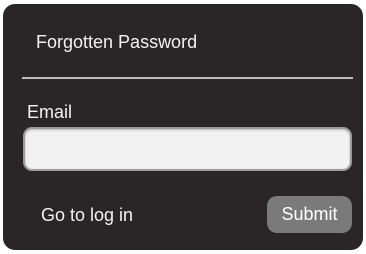 This screenshot has height=254, width=366. I want to click on submit-button: Submit, so click(309, 214).